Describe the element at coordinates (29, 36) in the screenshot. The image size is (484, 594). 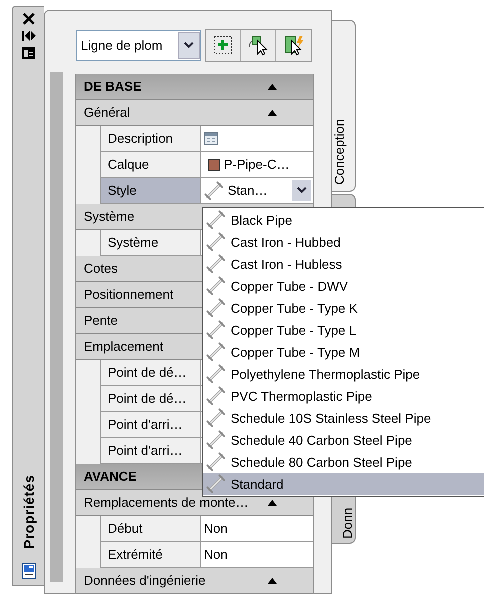
I see `auto-hide-icon` at that location.